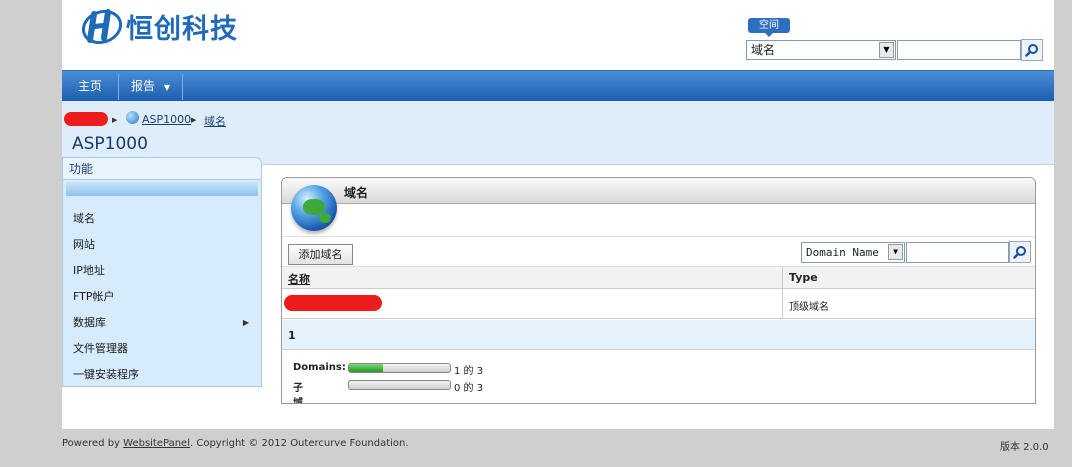 Image resolution: width=1072 pixels, height=467 pixels. What do you see at coordinates (763, 50) in the screenshot?
I see `search-scope-value: 域名` at bounding box center [763, 50].